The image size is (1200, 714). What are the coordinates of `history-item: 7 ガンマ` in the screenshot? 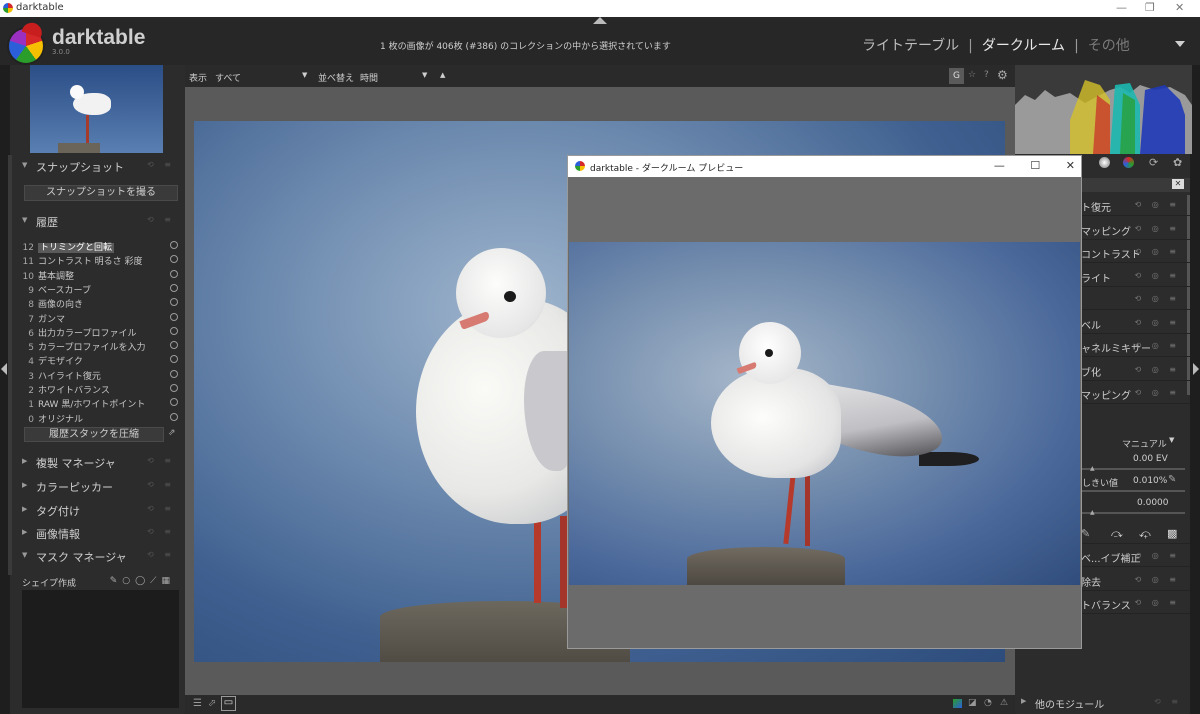 It's located at (102, 319).